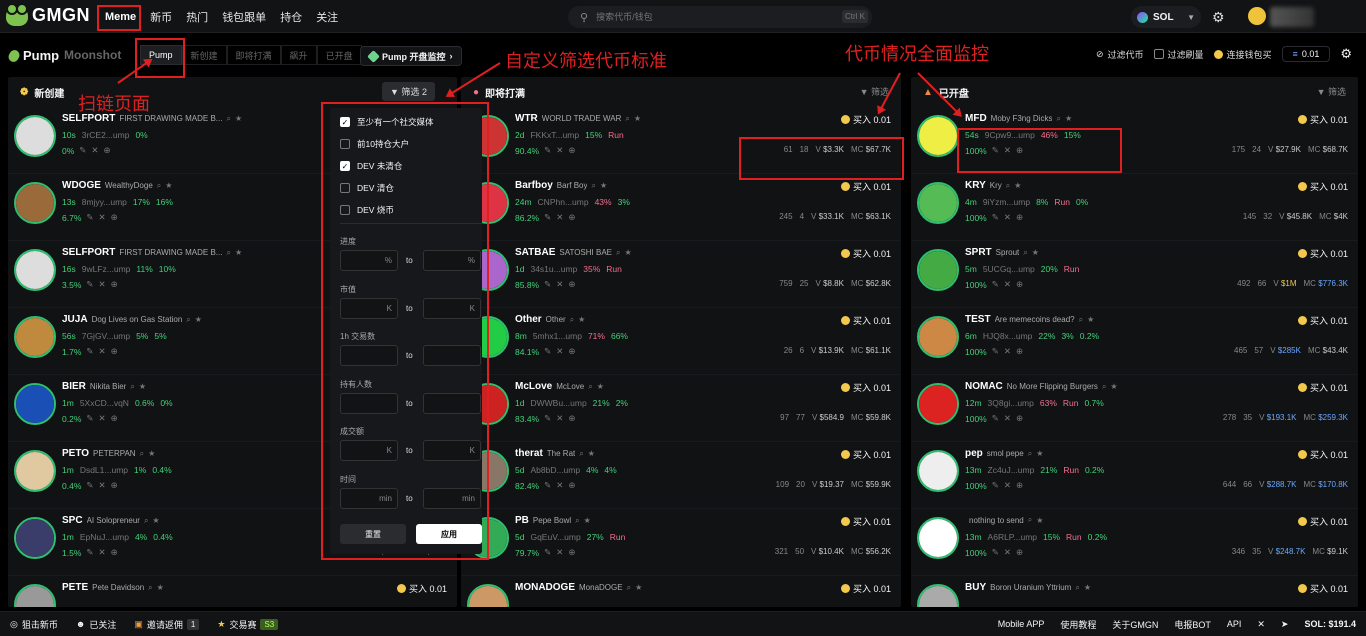 This screenshot has width=1366, height=636. What do you see at coordinates (1178, 54) in the screenshot?
I see `filter-dup-toggle: 过滤刷量` at bounding box center [1178, 54].